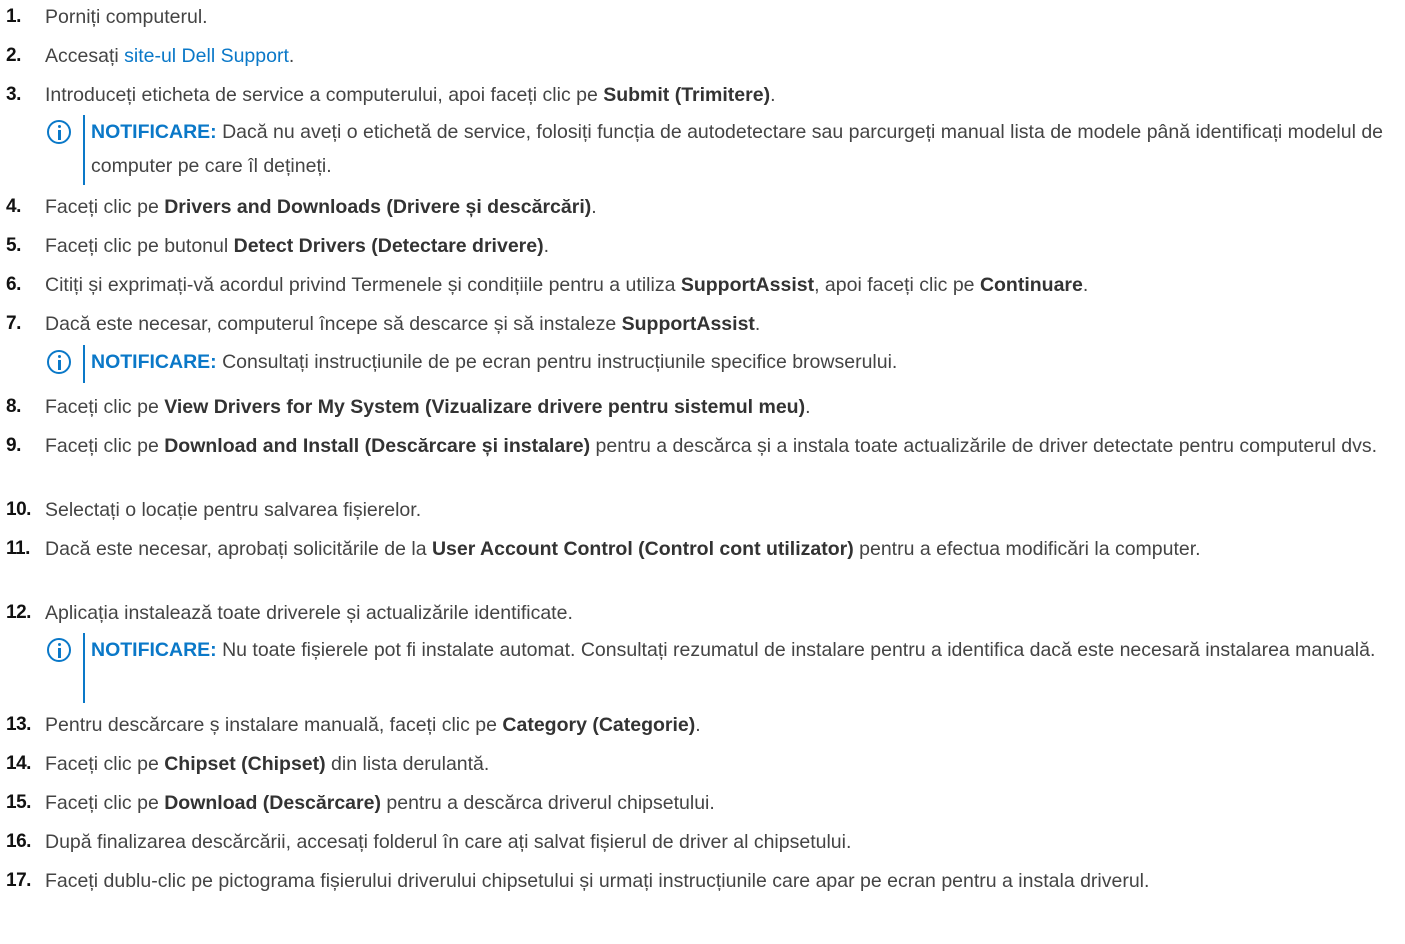 The width and height of the screenshot is (1405, 944). Describe the element at coordinates (13, 94) in the screenshot. I see `step-number: 3.` at that location.